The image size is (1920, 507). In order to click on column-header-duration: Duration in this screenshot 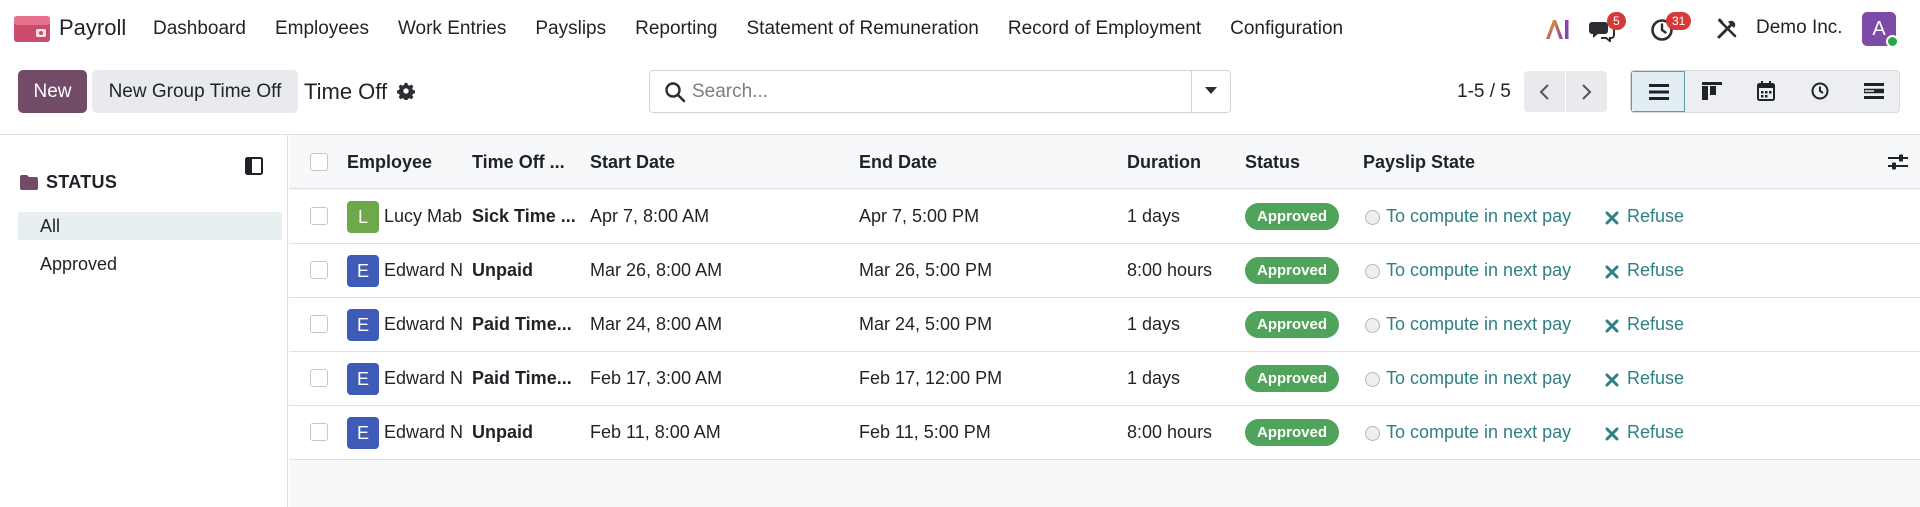, I will do `click(1164, 162)`.